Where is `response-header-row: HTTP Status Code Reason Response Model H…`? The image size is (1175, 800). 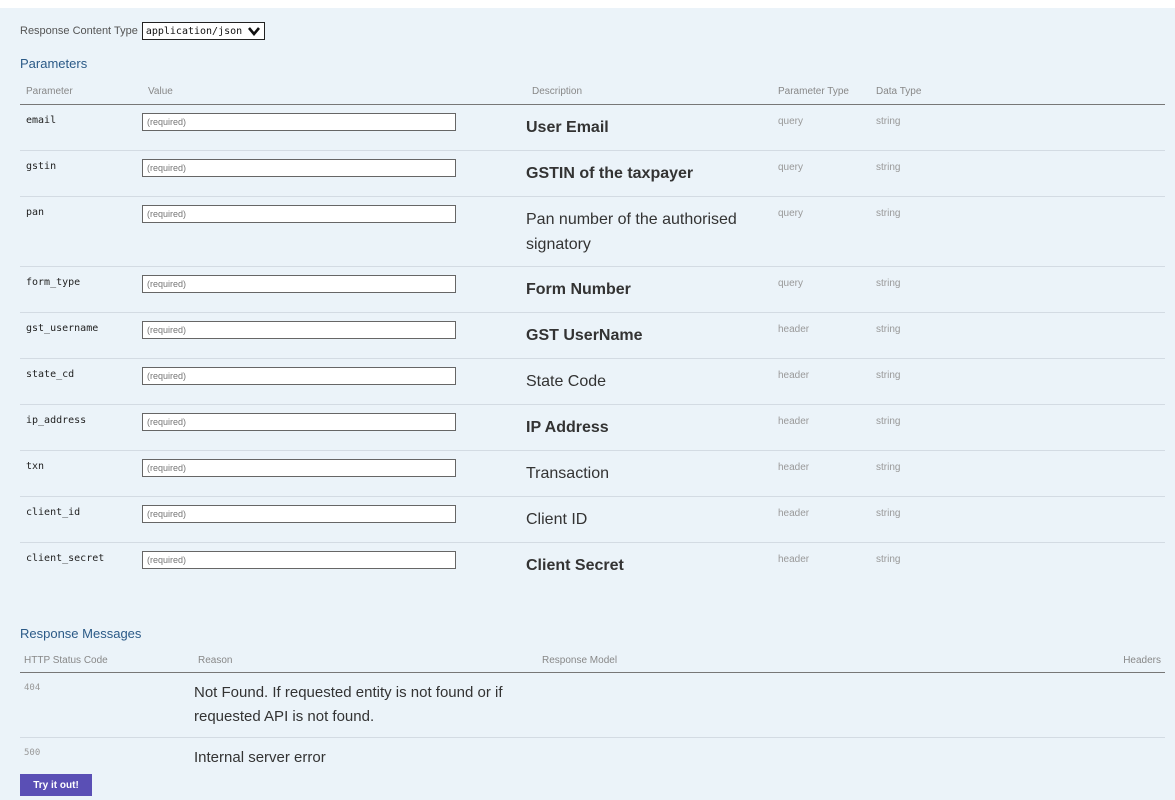
response-header-row: HTTP Status Code Reason Response Model H… is located at coordinates (592, 661).